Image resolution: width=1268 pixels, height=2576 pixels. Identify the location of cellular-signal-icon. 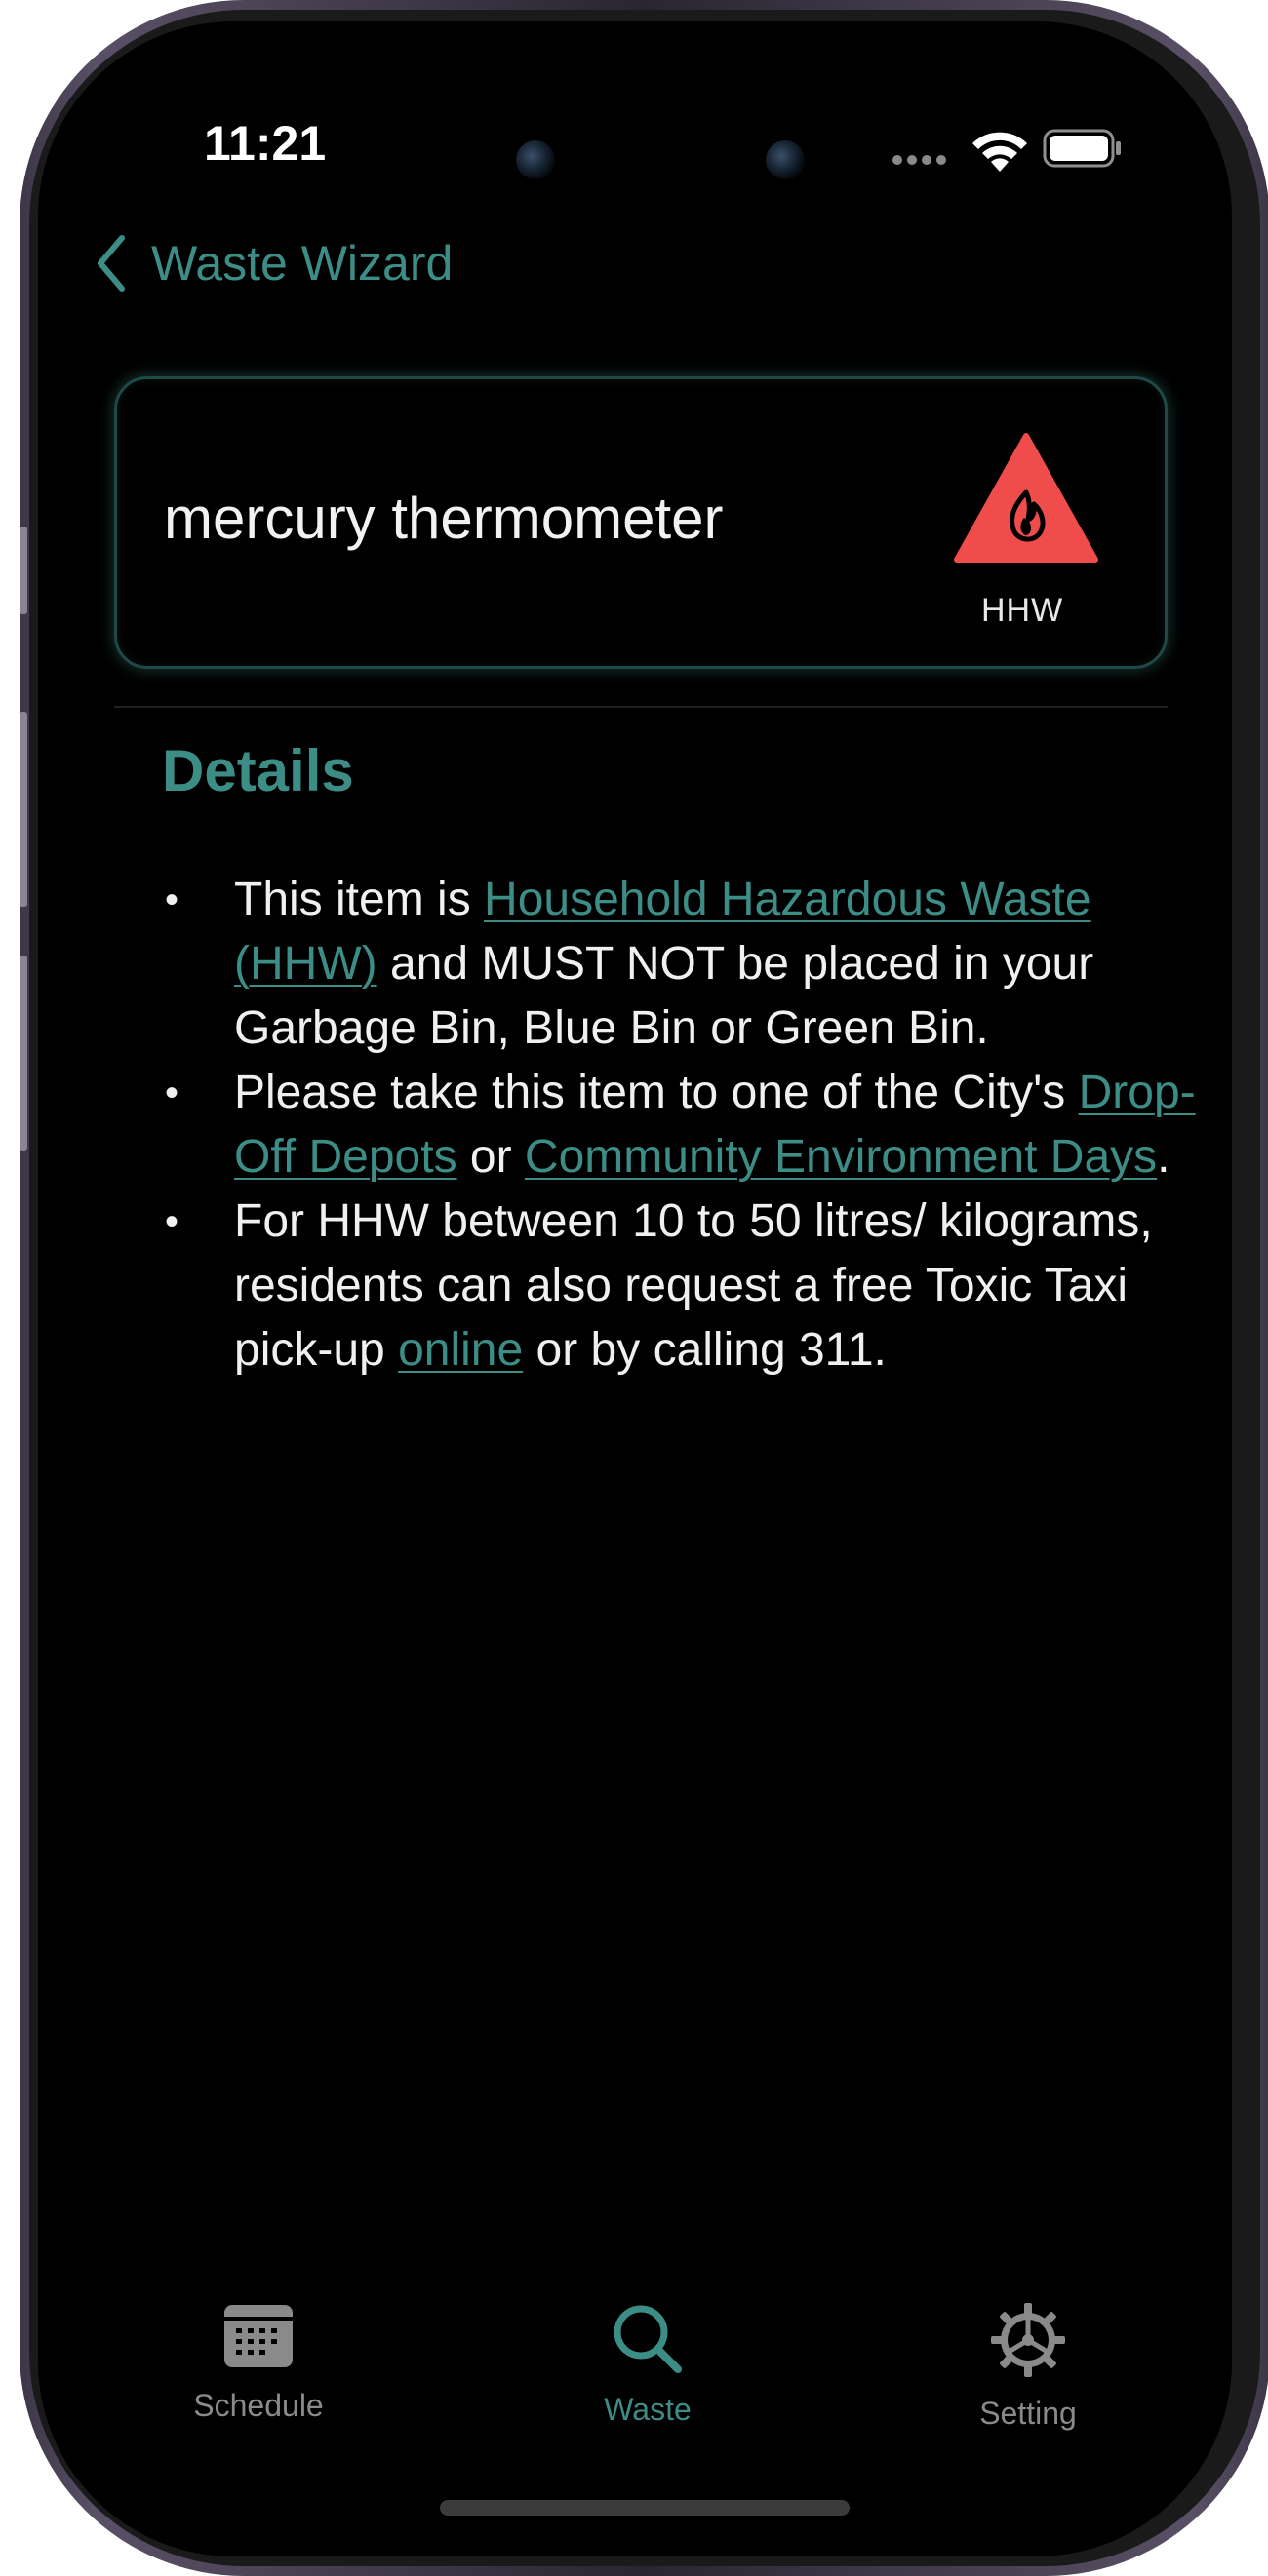
(922, 159).